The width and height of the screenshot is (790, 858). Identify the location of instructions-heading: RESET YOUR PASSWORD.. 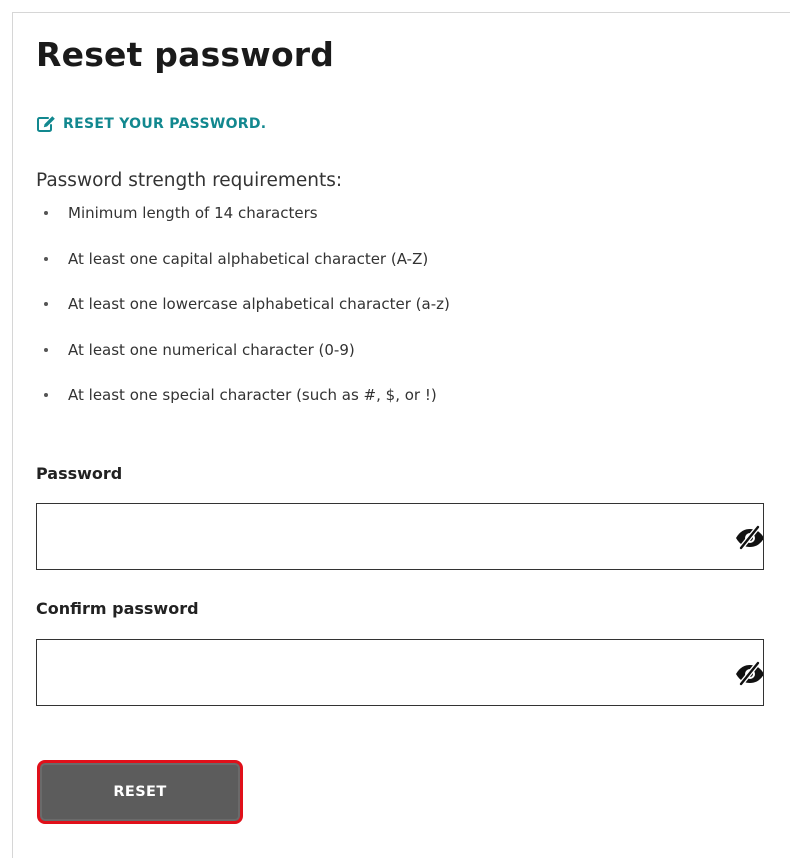
(151, 124).